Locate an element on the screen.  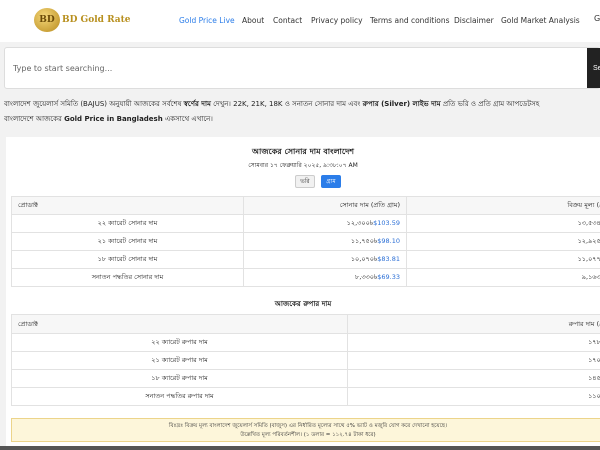
price-bdt: ১২,৩০০৳ is located at coordinates (360, 223).